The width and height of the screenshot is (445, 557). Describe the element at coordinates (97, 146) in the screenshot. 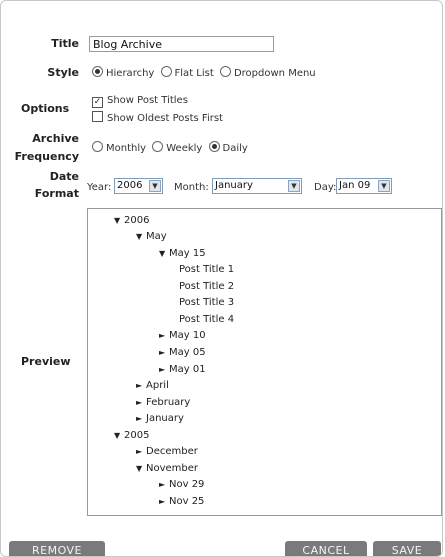

I see `frequency-monthly-radio` at that location.